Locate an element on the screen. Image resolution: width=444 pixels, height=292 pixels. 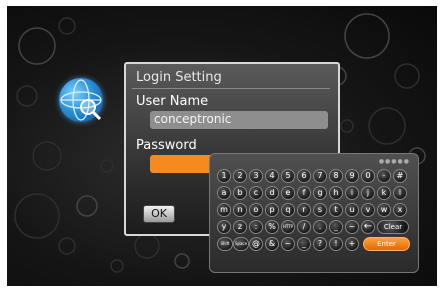
key-2-8: u is located at coordinates (352, 210).